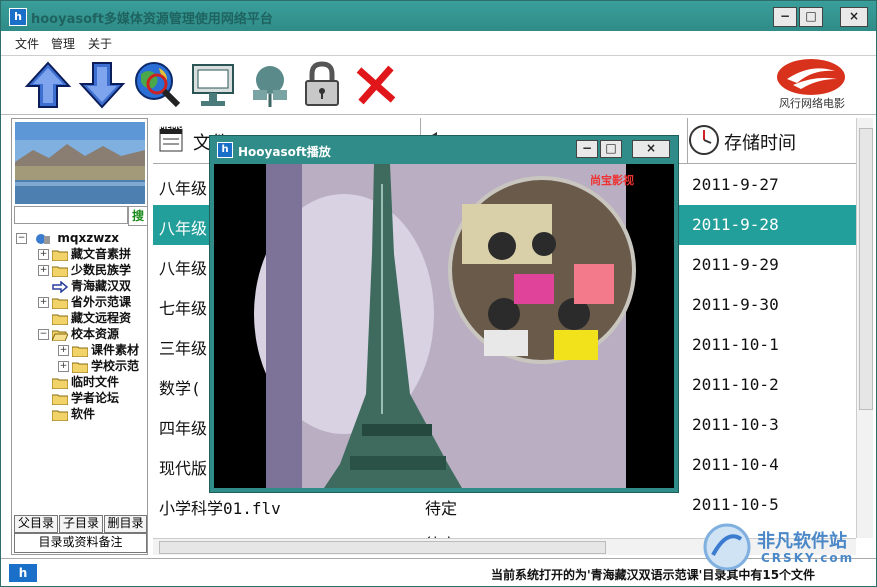  I want to click on search-button: 搜, so click(138, 216).